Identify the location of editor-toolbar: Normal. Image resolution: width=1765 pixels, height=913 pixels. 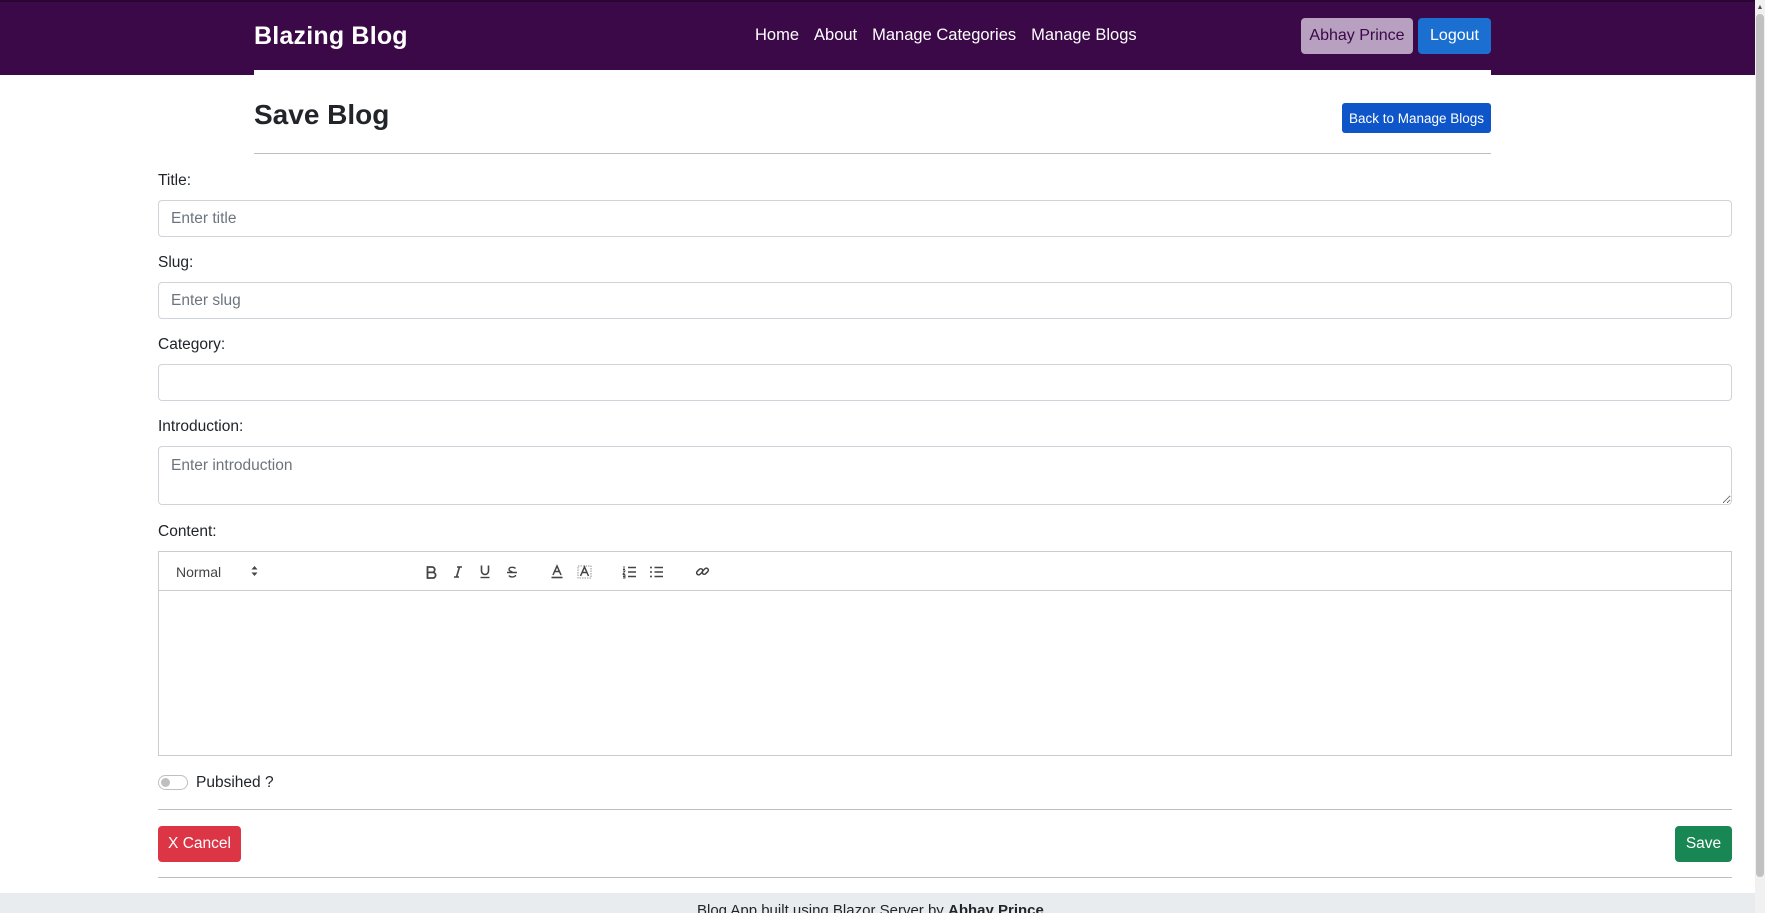
(945, 571).